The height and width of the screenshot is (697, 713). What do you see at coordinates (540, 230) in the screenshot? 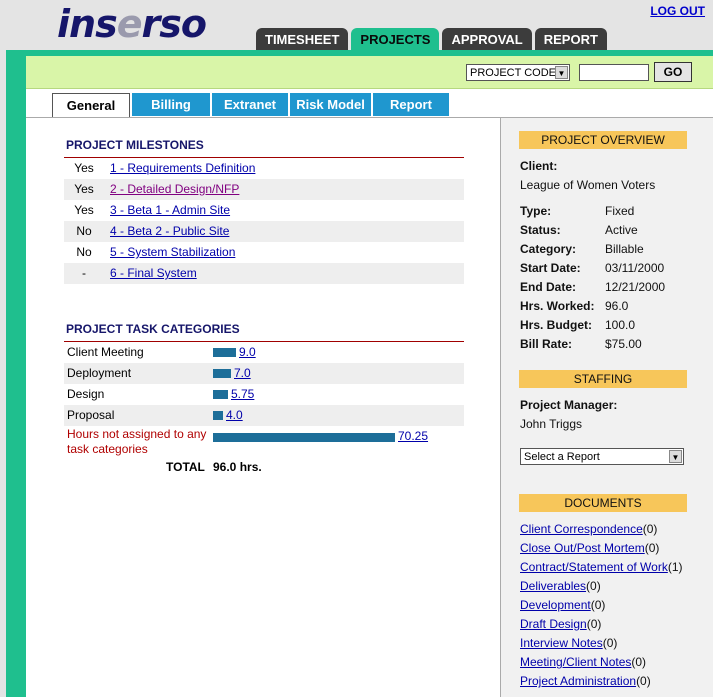
I see `status-label: Status:` at bounding box center [540, 230].